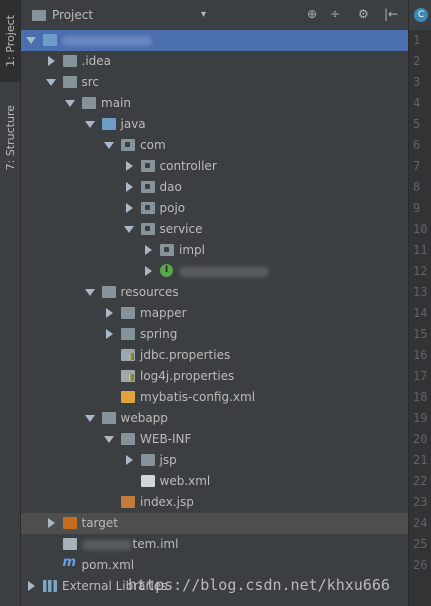 Image resolution: width=431 pixels, height=606 pixels. I want to click on redacted-name, so click(224, 272).